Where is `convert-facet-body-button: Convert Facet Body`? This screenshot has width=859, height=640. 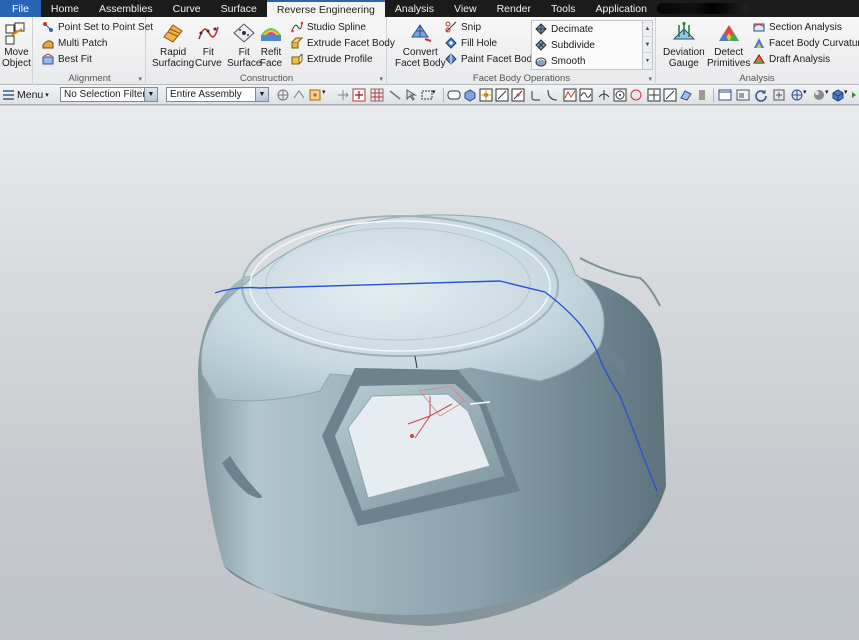
convert-facet-body-button: Convert Facet Body is located at coordinates (420, 45).